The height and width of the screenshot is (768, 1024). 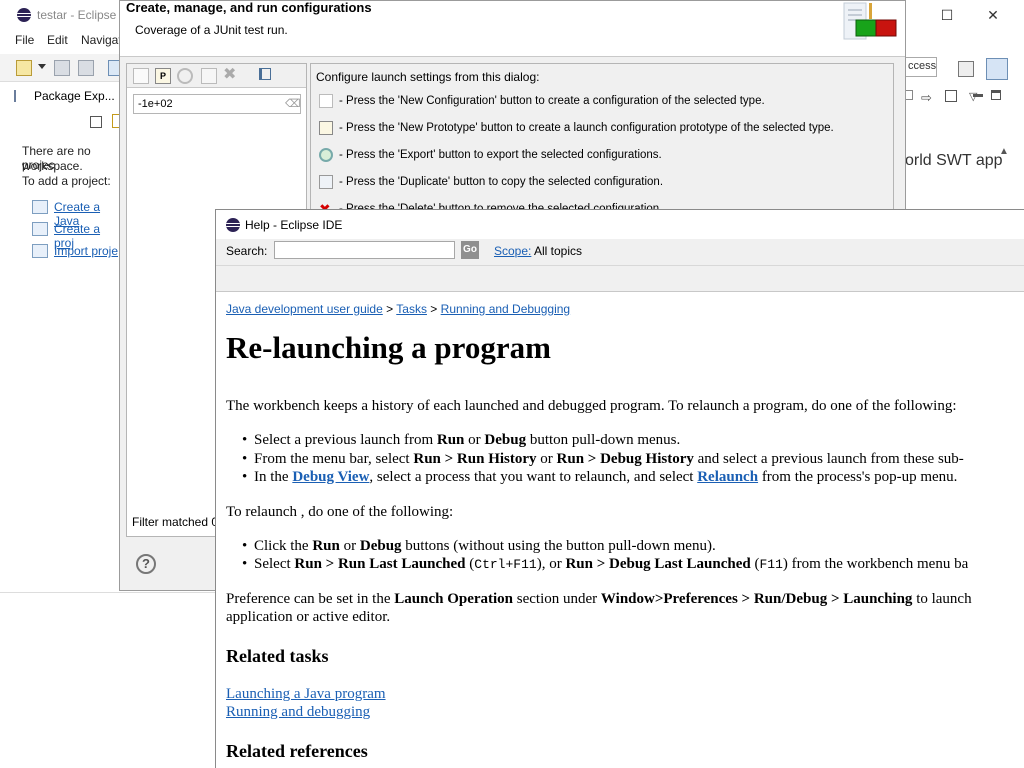 What do you see at coordinates (217, 104) in the screenshot?
I see `filter-input: -1e+02` at bounding box center [217, 104].